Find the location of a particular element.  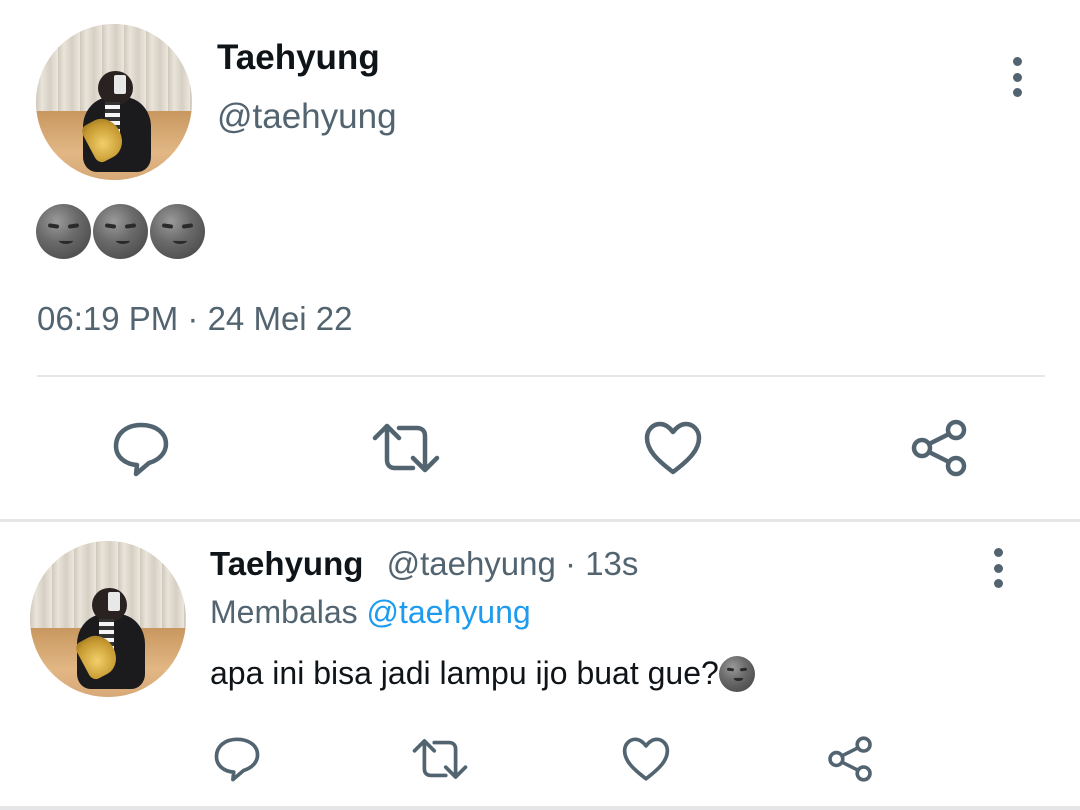

reply-text: apa ini bisa jadi lampu ijo buat gue? is located at coordinates (464, 673).